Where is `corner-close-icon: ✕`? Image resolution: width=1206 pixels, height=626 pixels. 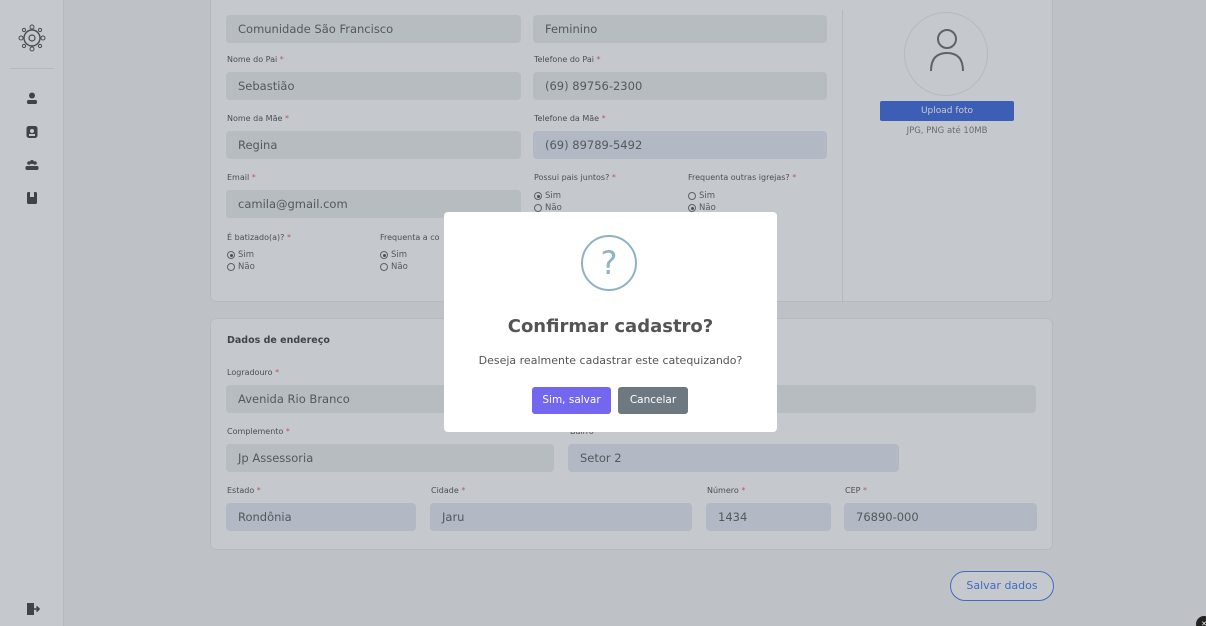 corner-close-icon: ✕ is located at coordinates (1201, 621).